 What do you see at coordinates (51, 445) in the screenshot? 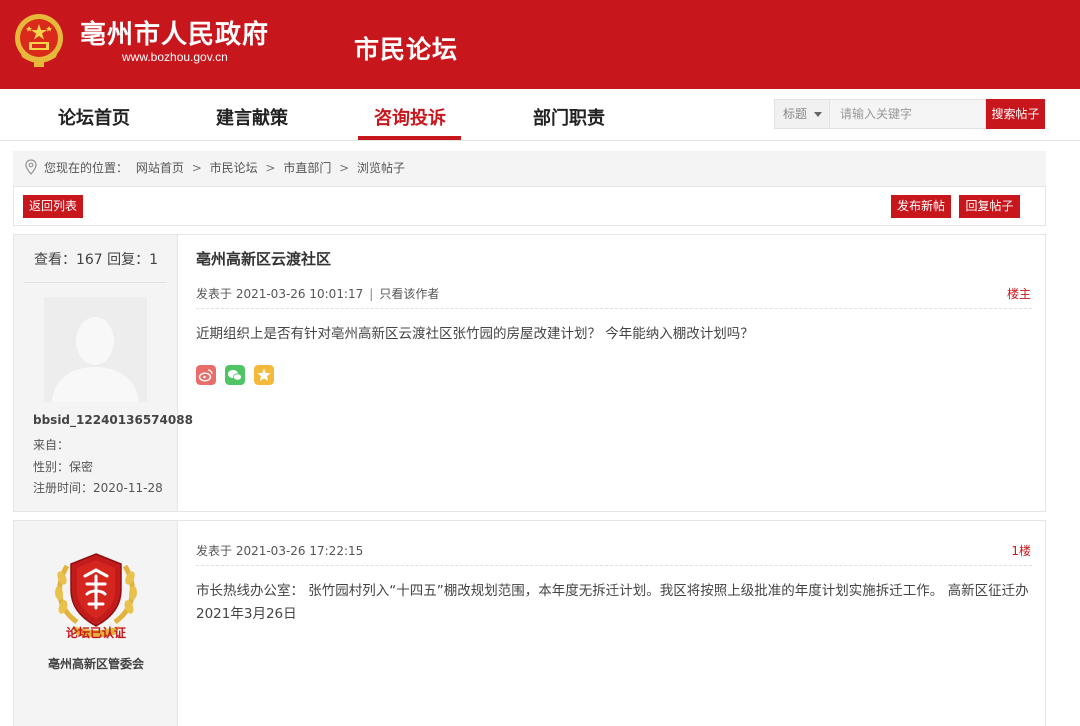
I see `author-from: 来自：` at bounding box center [51, 445].